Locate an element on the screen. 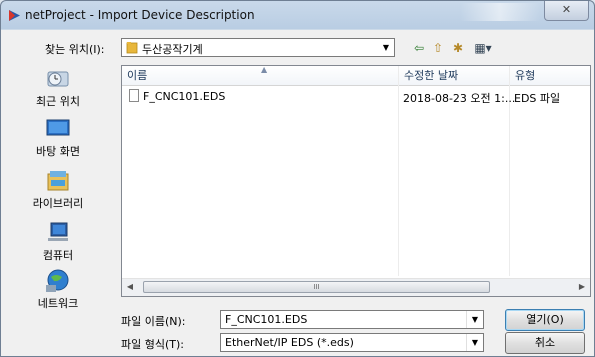 The width and height of the screenshot is (595, 357). open-button: 열기(O) is located at coordinates (545, 320).